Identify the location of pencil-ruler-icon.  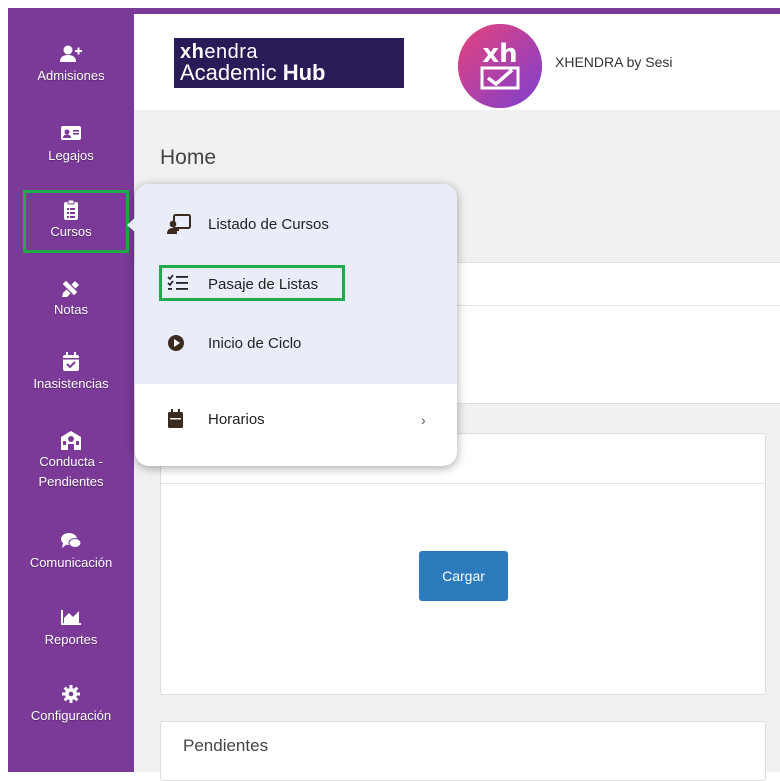
(71, 288).